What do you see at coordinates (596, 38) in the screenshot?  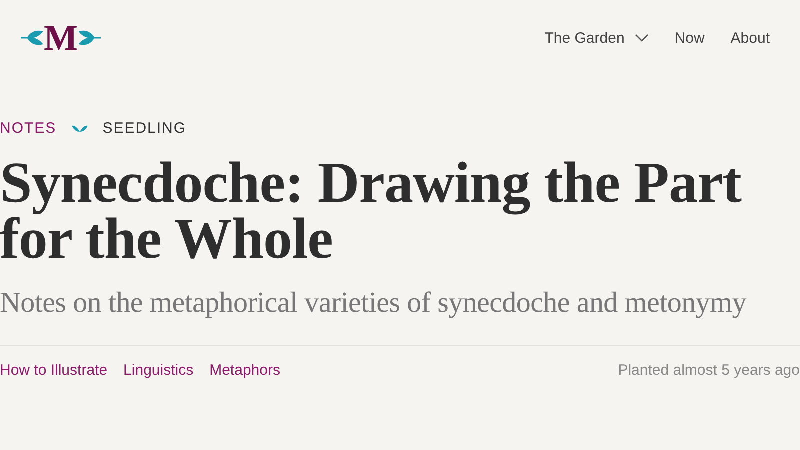 I see `nav-link: The Garden` at bounding box center [596, 38].